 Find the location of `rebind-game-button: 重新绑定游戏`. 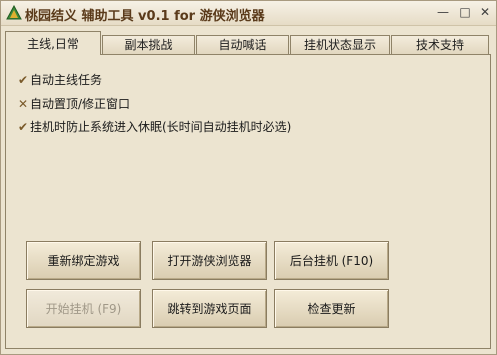

rebind-game-button: 重新绑定游戏 is located at coordinates (83, 260).